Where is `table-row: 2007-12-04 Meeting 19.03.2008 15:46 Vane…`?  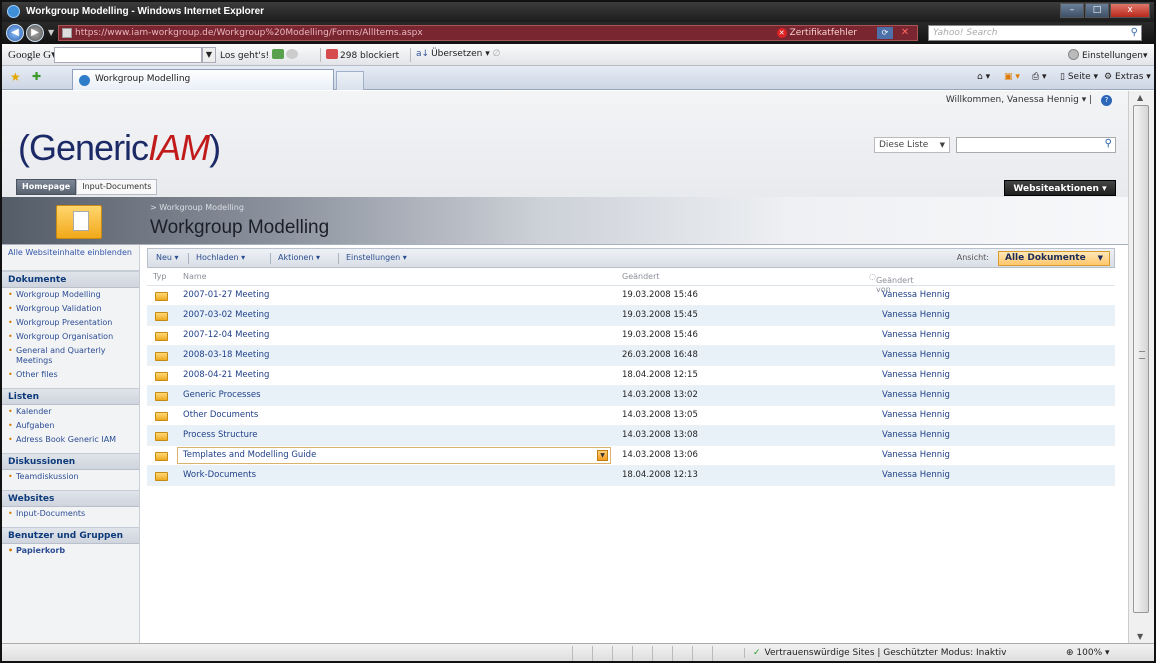 table-row: 2007-12-04 Meeting 19.03.2008 15:46 Vane… is located at coordinates (631, 336).